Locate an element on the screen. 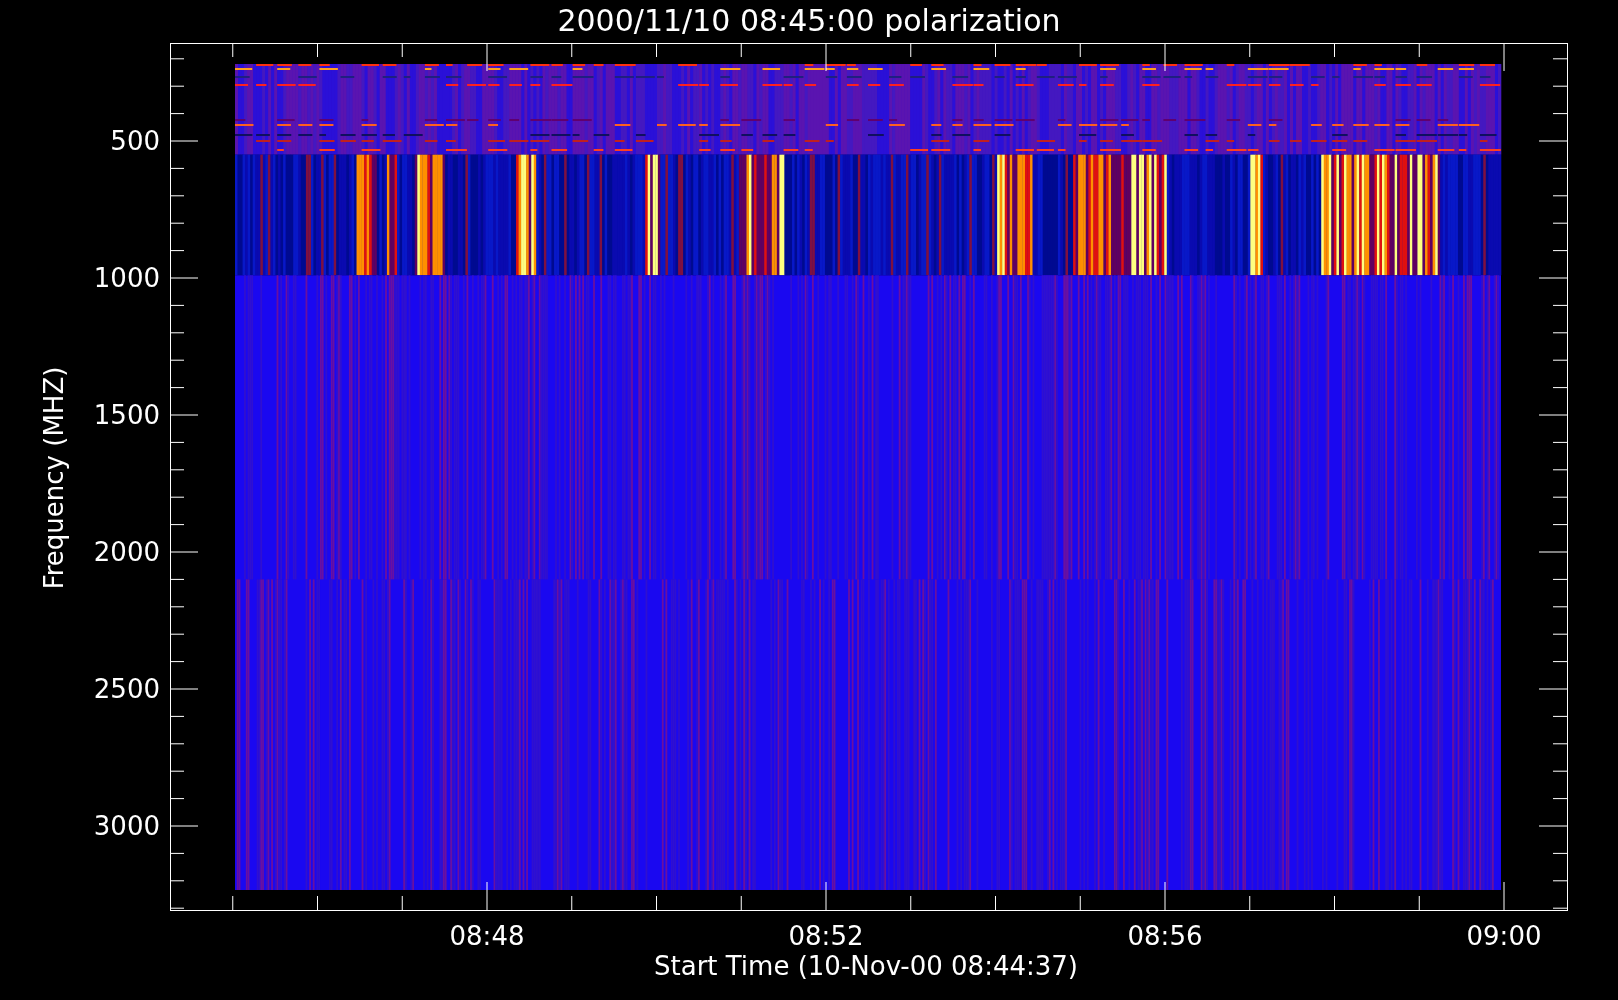  x-tick-label: 09:00 is located at coordinates (1504, 936).